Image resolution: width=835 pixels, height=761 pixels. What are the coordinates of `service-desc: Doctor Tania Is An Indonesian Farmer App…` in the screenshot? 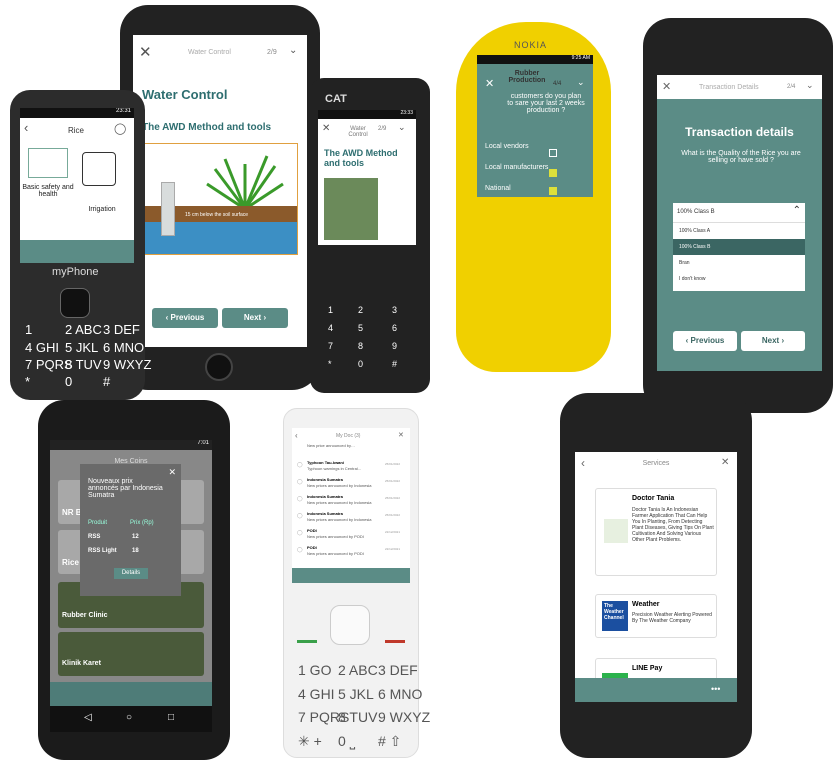 It's located at (673, 525).